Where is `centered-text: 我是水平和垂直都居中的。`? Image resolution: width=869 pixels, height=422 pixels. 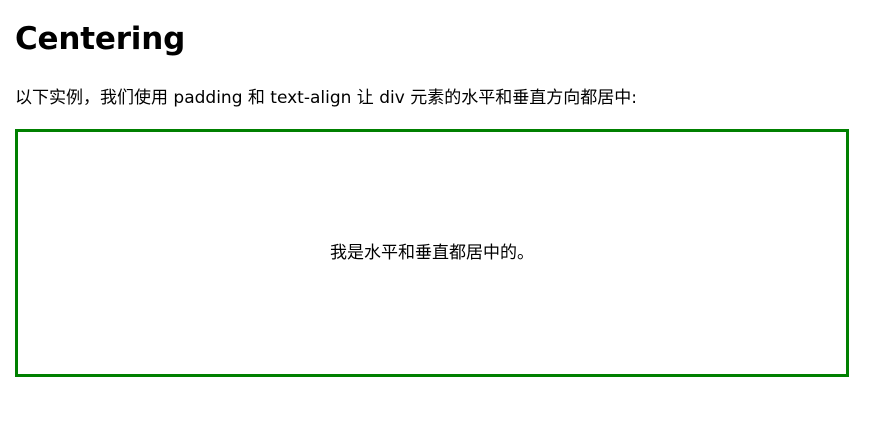 centered-text: 我是水平和垂直都居中的。 is located at coordinates (432, 253).